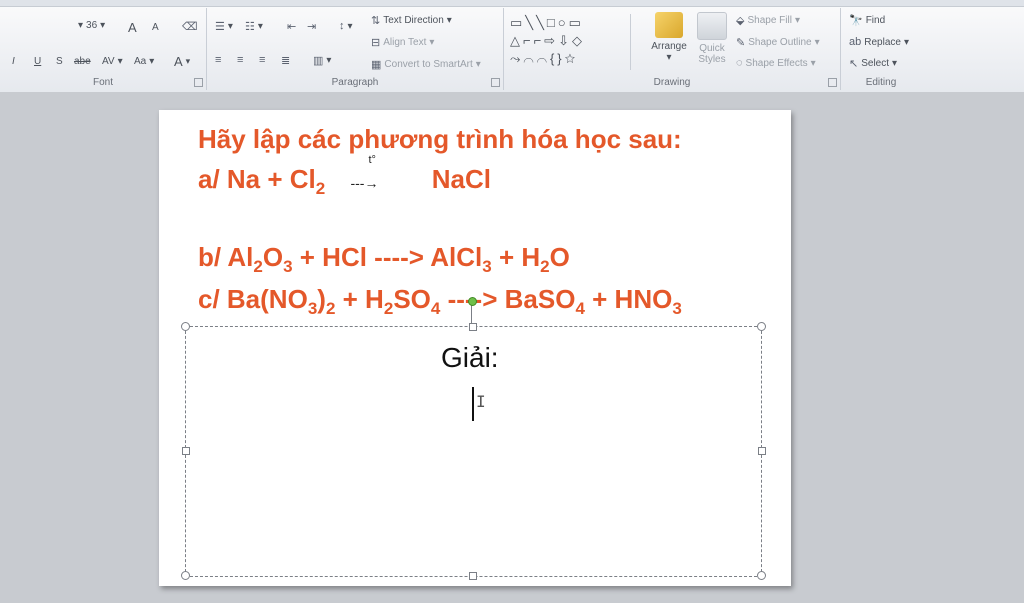 Image resolution: width=1024 pixels, height=603 pixels. What do you see at coordinates (740, 21) in the screenshot?
I see `paint-bucket-icon: ⬙` at bounding box center [740, 21].